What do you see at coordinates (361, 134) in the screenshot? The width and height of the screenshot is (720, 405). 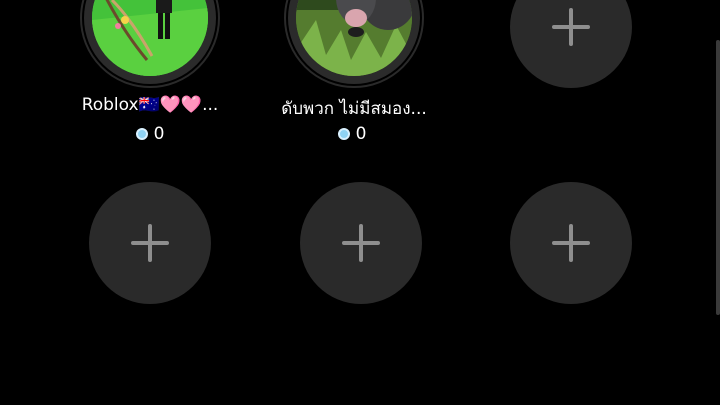 I see `seat-2-coin-count: 0` at bounding box center [361, 134].